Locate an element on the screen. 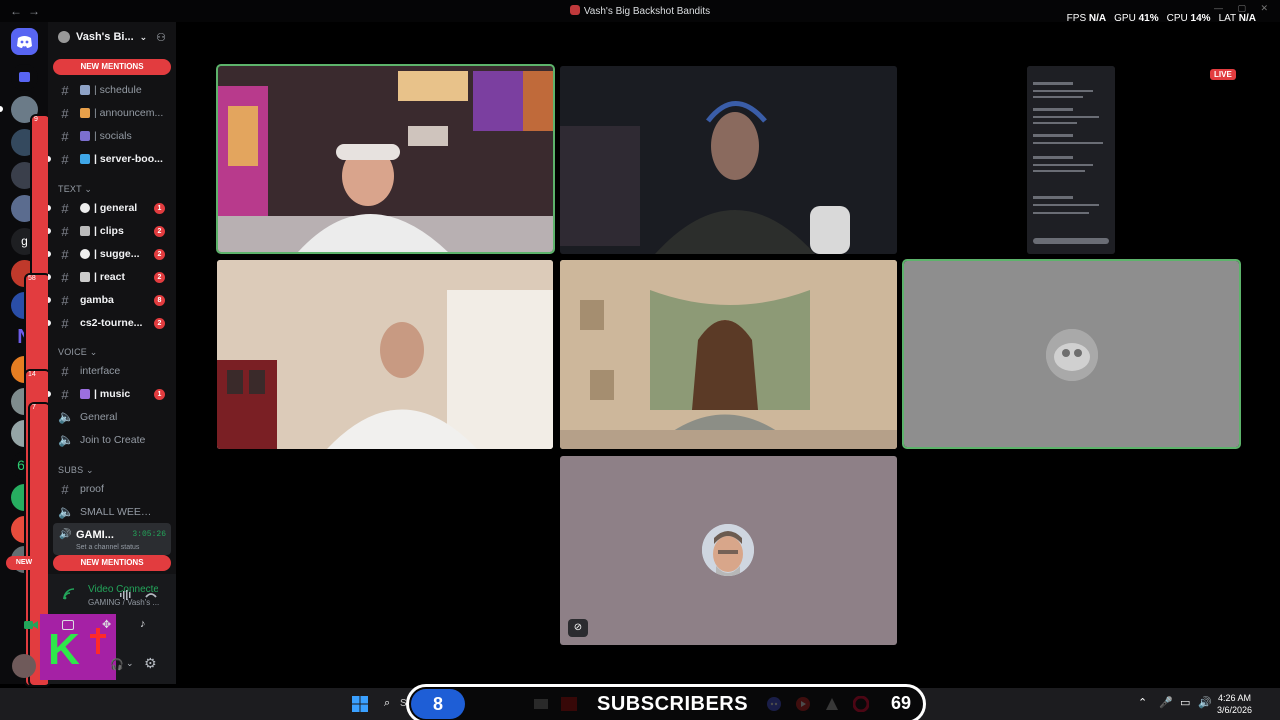 This screenshot has width=1280, height=720. category-subs: SUBS ⌄ is located at coordinates (76, 470).